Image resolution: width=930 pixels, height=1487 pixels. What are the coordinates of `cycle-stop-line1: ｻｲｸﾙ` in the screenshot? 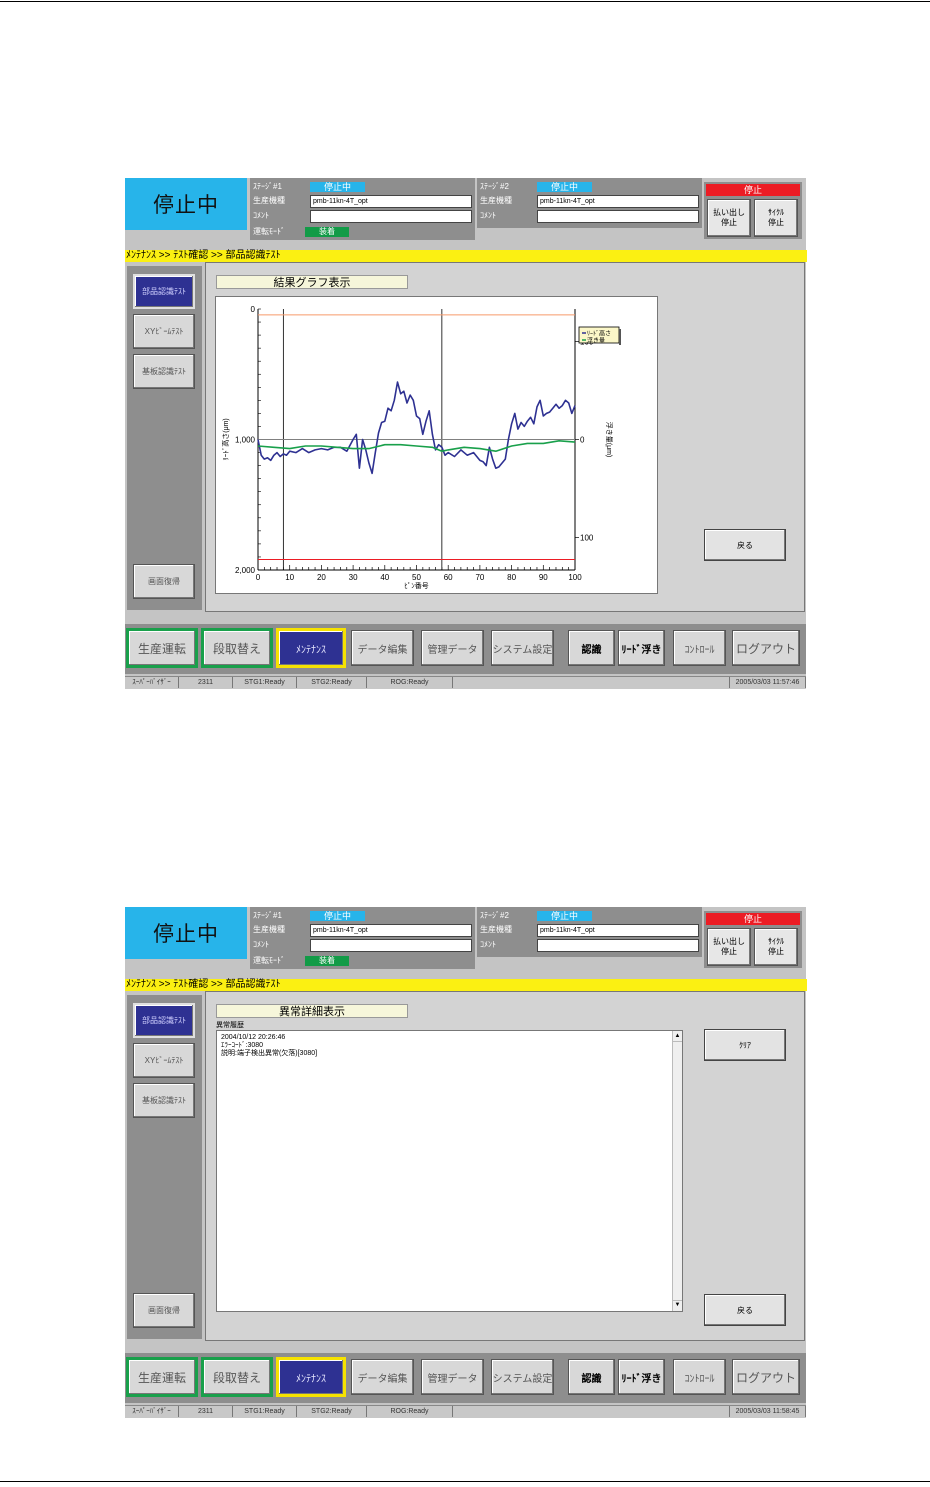 It's located at (776, 212).